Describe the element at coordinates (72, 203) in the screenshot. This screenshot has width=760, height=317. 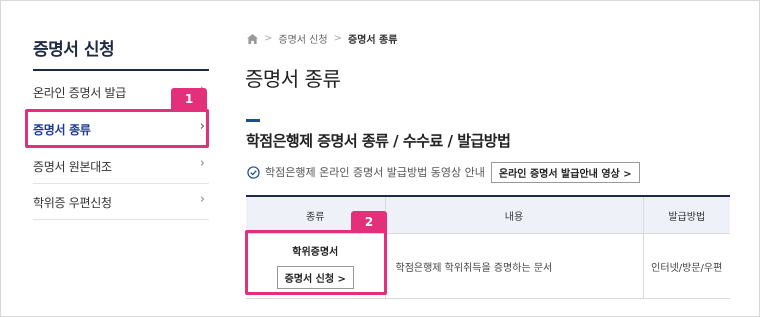
I see `sidebar-item-label: 학위증 우편신청` at that location.